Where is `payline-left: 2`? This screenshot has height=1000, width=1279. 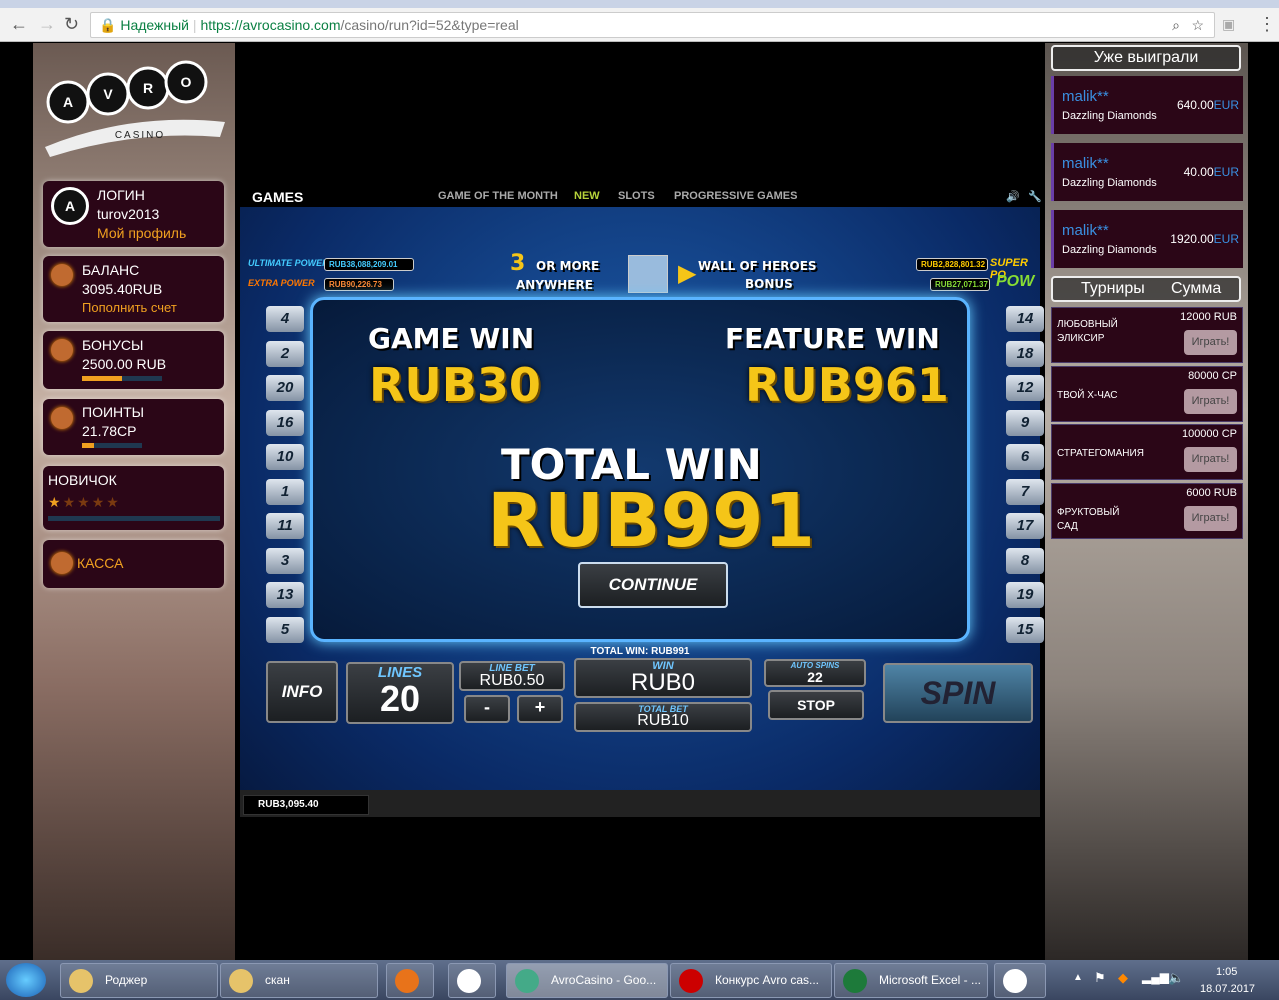
payline-left: 2 is located at coordinates (285, 353).